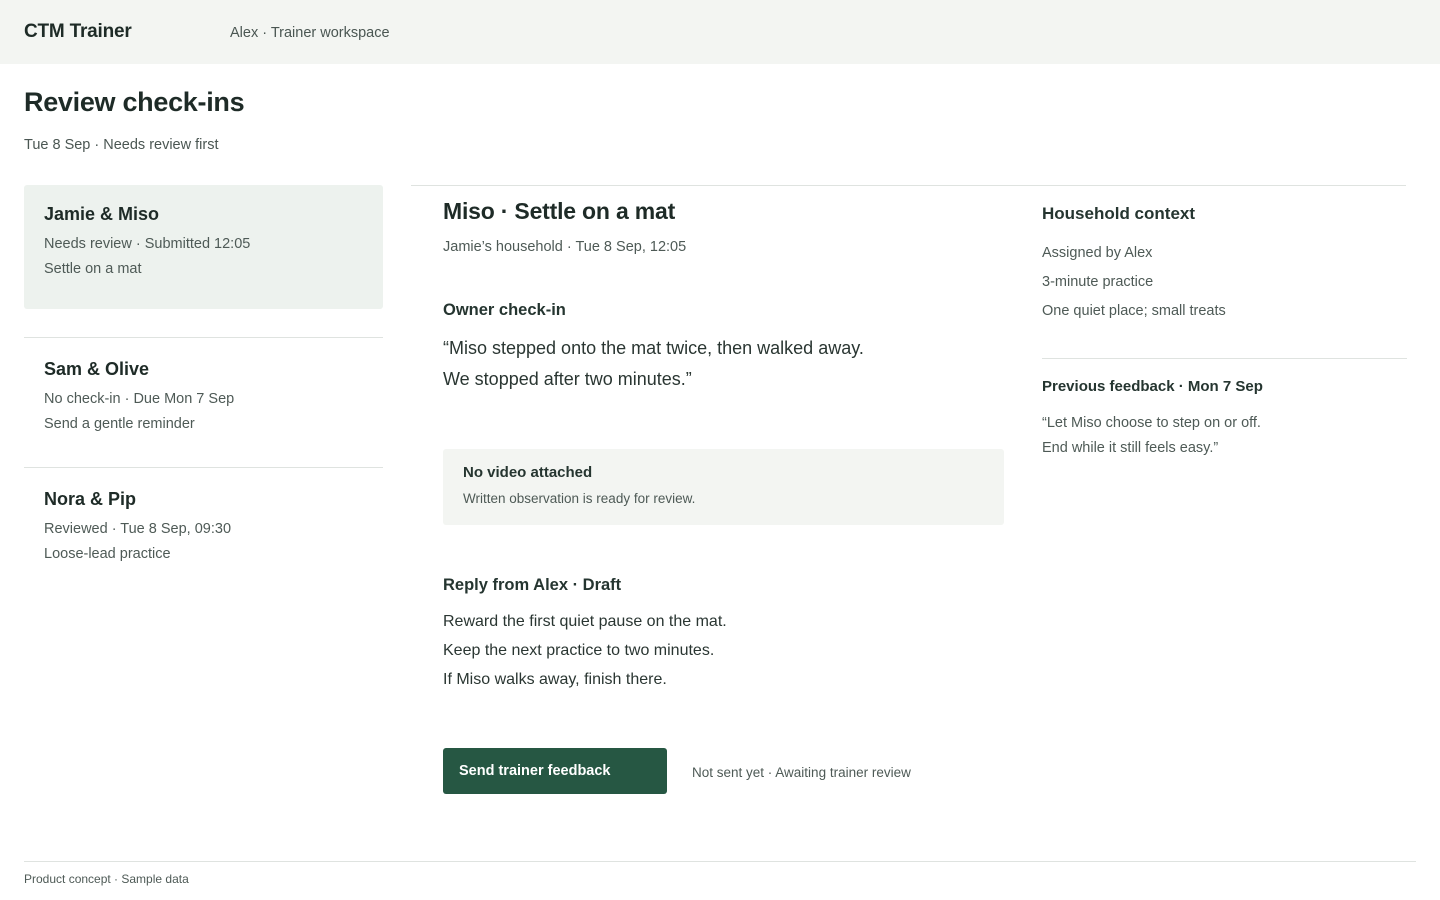 This screenshot has width=1440, height=900. What do you see at coordinates (559, 211) in the screenshot?
I see `detail-title: Miso · Settle on a mat` at bounding box center [559, 211].